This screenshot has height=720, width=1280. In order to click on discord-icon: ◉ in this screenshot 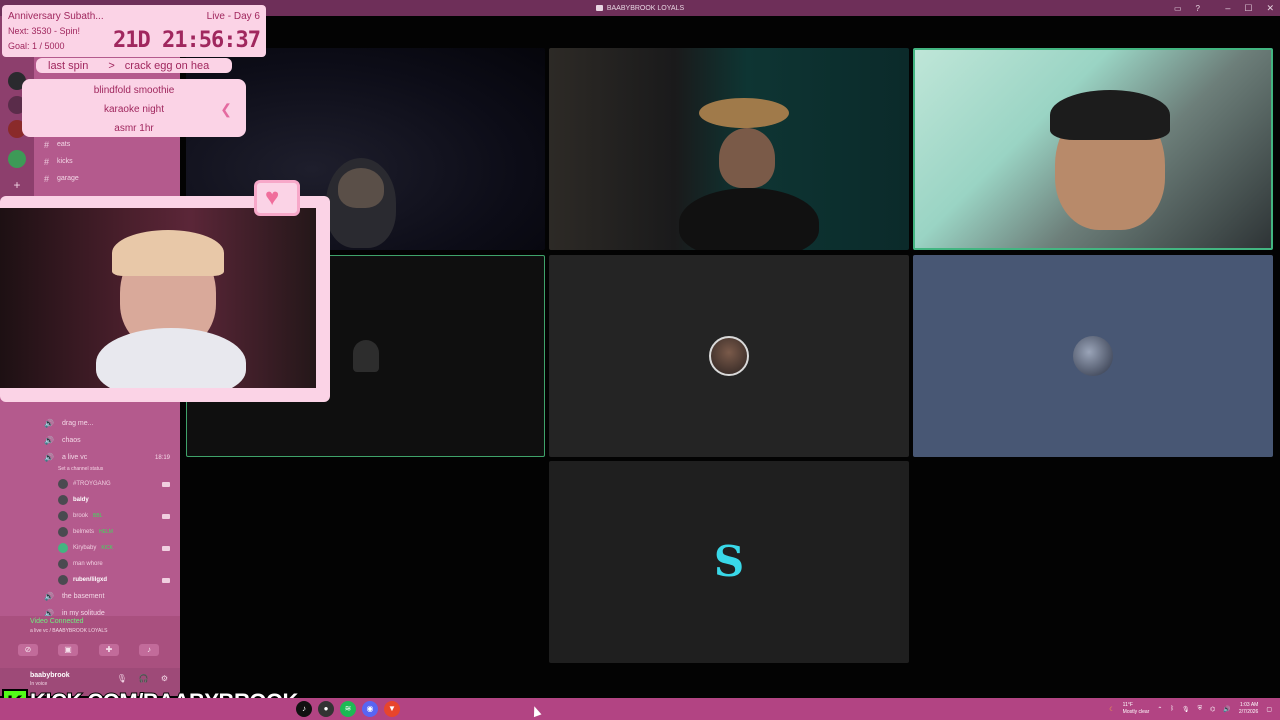, I will do `click(370, 709)`.